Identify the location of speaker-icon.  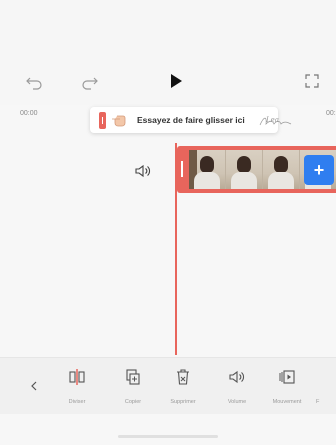
(143, 171).